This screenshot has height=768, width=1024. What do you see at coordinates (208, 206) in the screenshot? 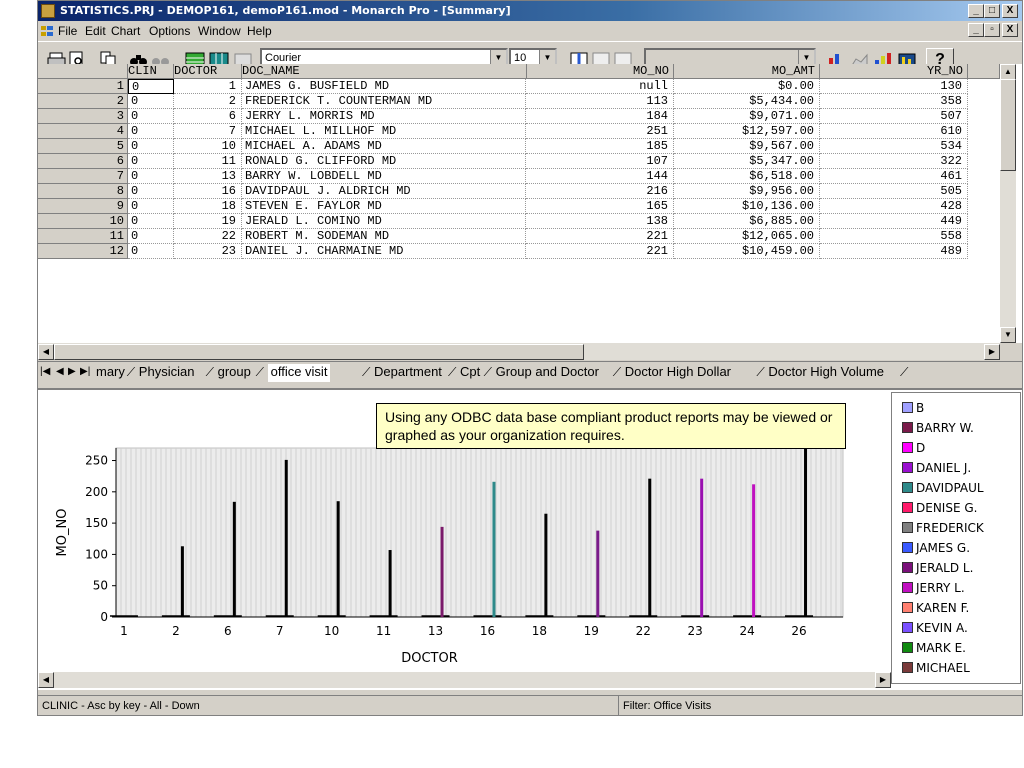
I see `cell-doctor: 18` at bounding box center [208, 206].